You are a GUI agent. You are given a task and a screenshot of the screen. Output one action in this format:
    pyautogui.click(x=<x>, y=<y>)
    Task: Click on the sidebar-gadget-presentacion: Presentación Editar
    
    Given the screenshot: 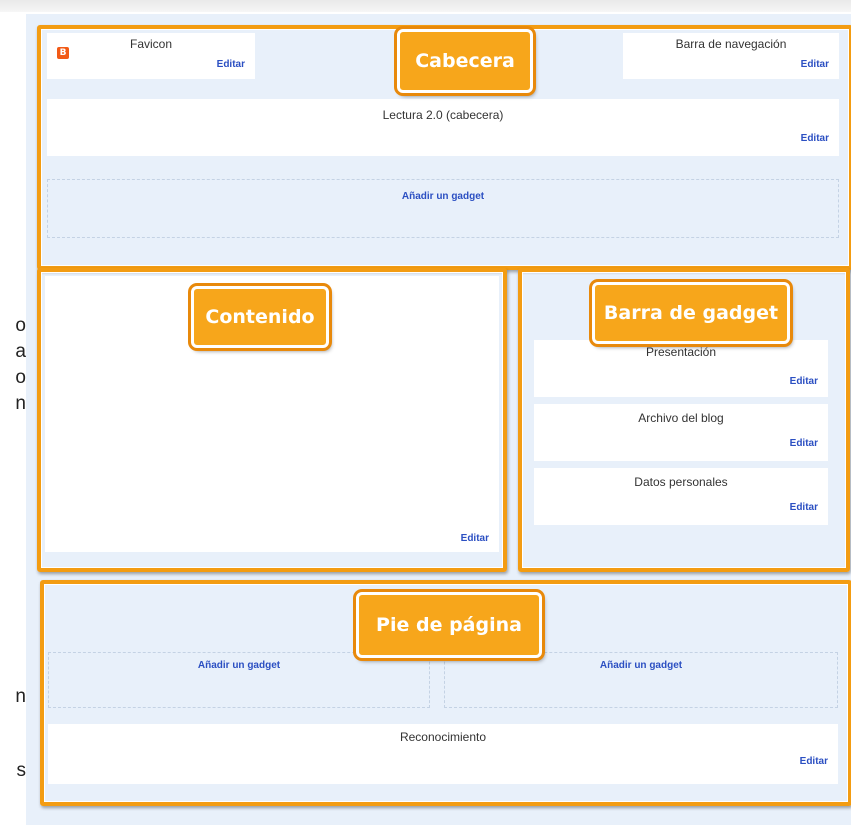 What is the action you would take?
    pyautogui.click(x=681, y=368)
    